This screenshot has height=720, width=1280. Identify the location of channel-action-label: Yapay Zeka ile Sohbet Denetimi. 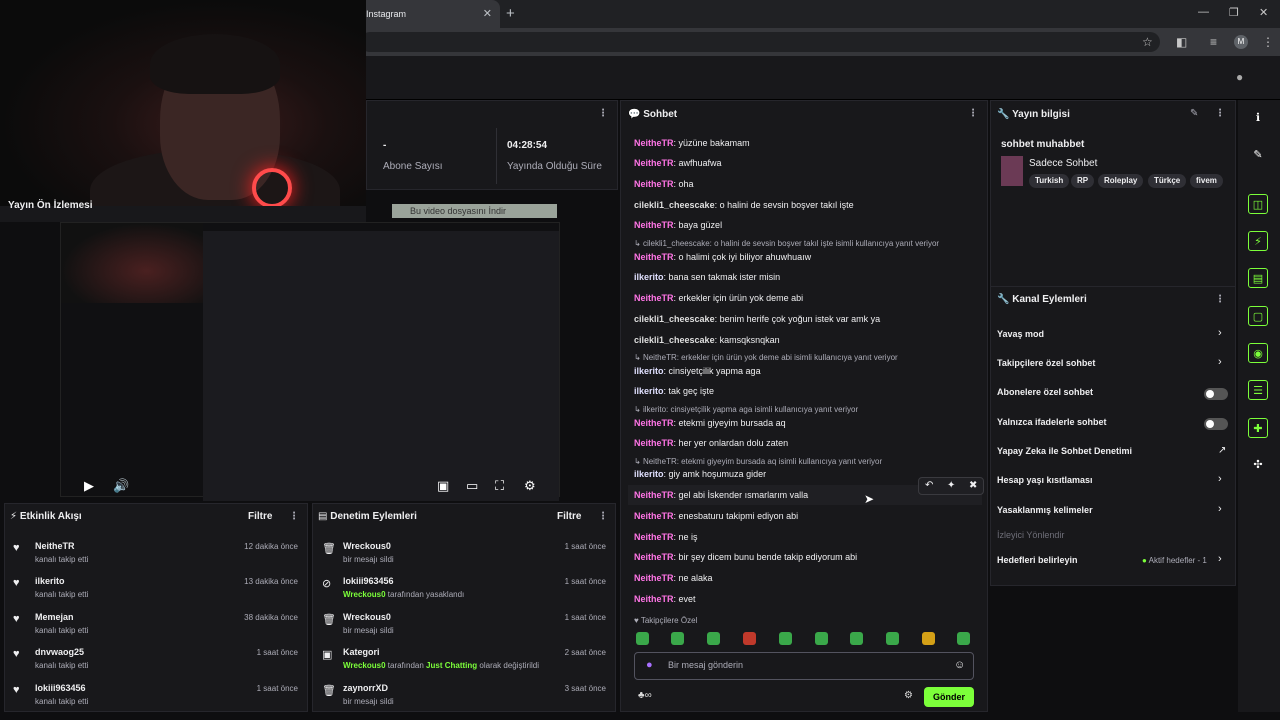
(1064, 451).